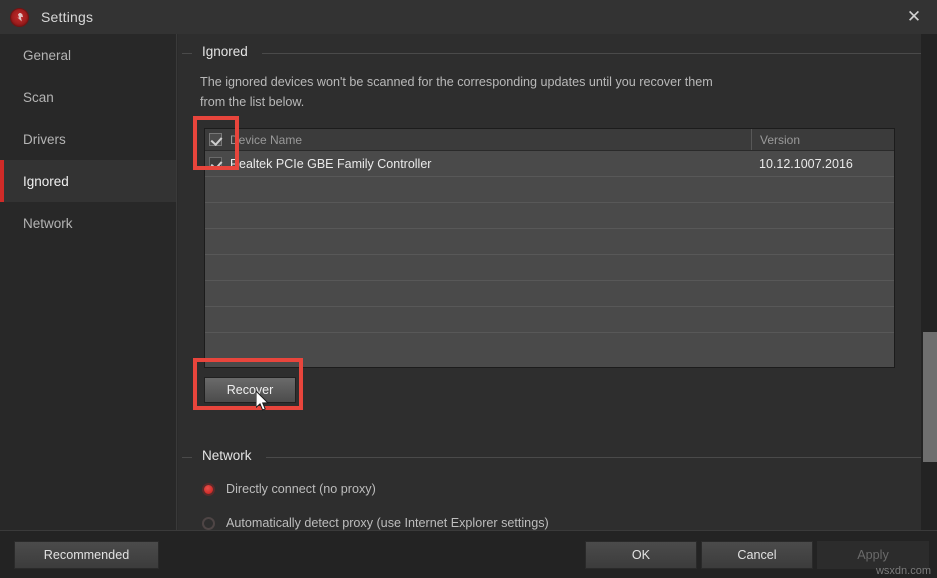  Describe the element at coordinates (208, 489) in the screenshot. I see `radio-selected-icon` at that location.